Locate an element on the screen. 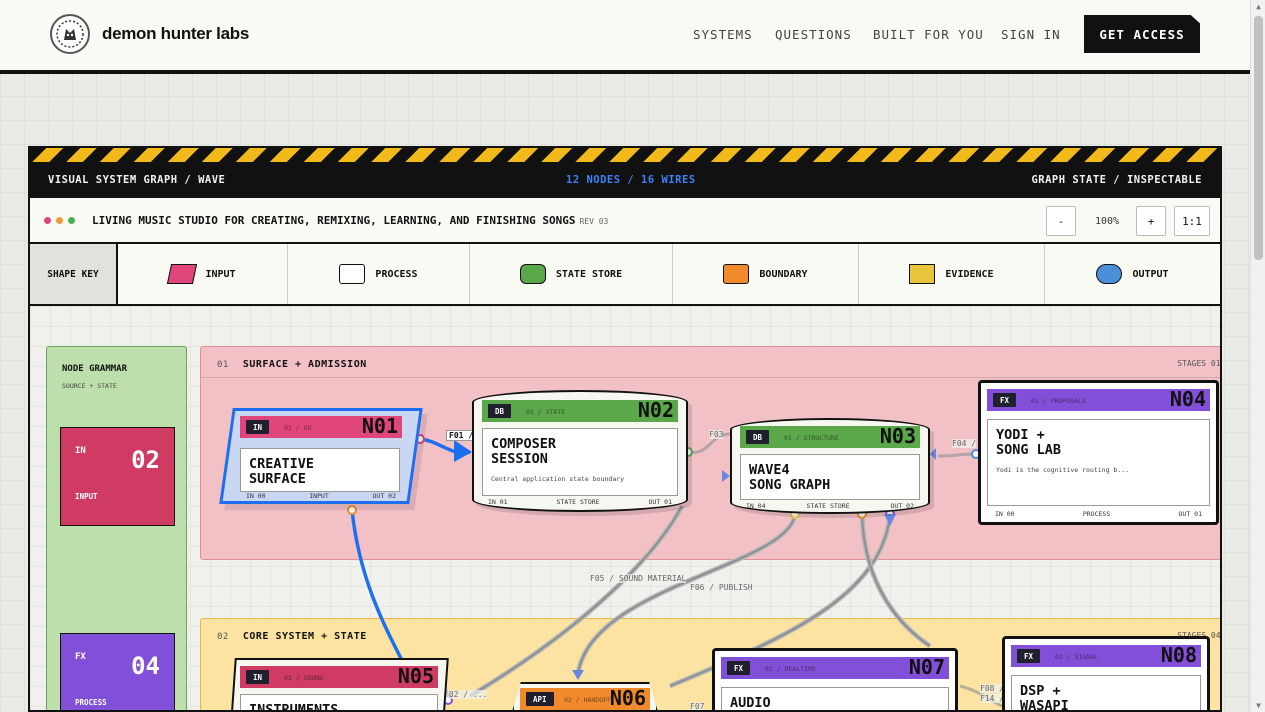 The width and height of the screenshot is (1265, 712). node-header: IN 01 / UX N01 is located at coordinates (321, 426).